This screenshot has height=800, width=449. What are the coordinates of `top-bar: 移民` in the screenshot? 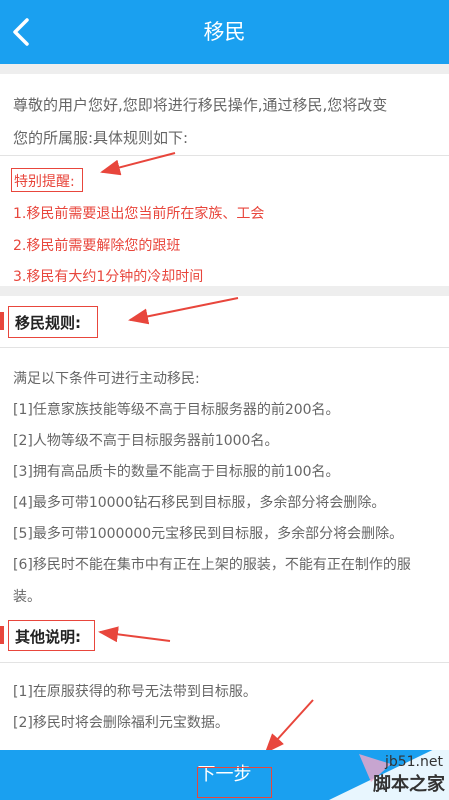 It's located at (224, 32).